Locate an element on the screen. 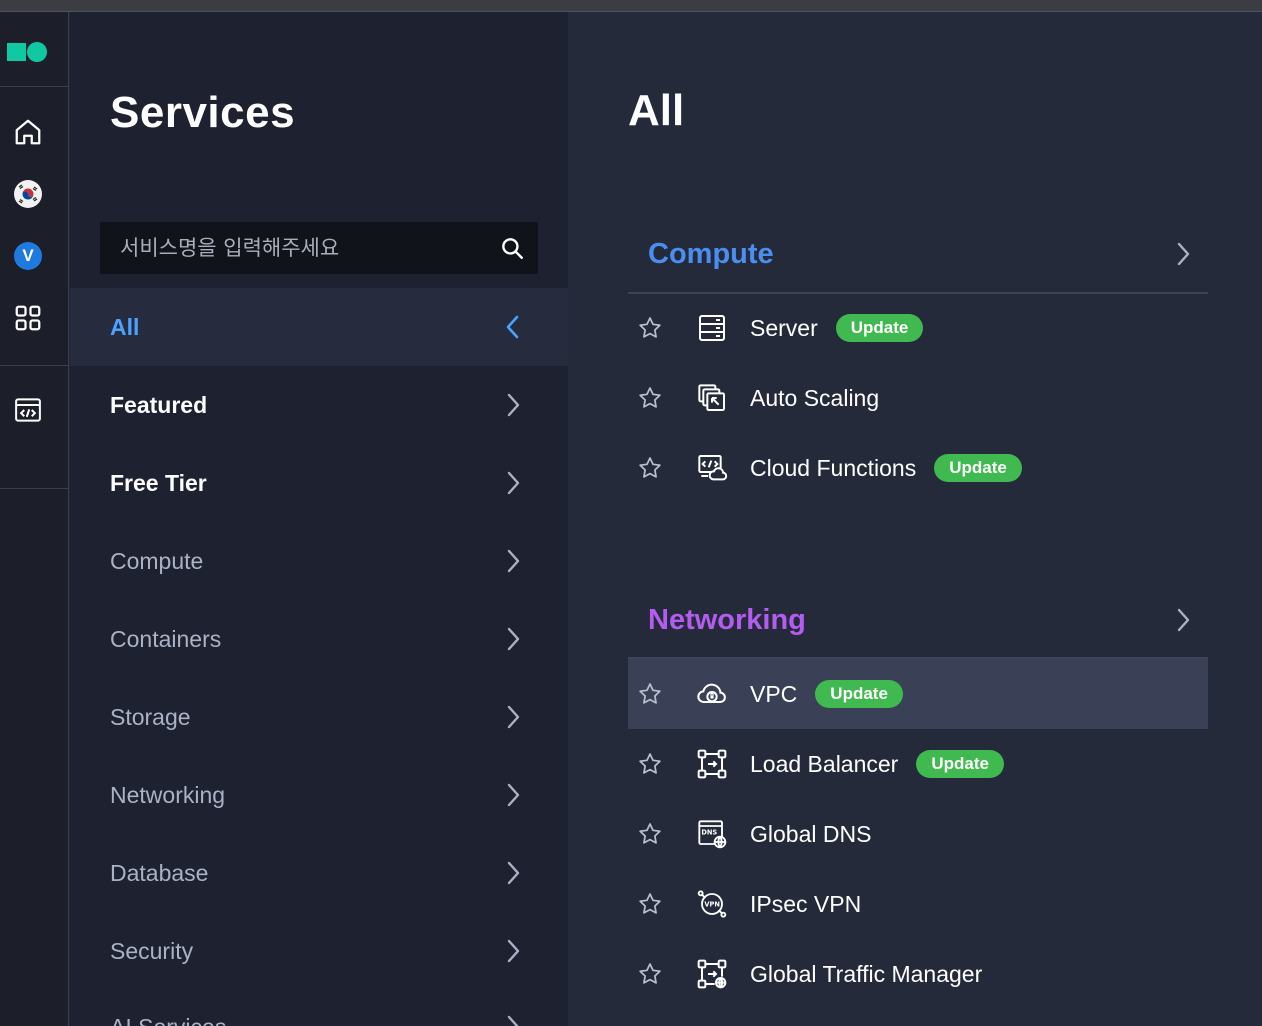 Image resolution: width=1262 pixels, height=1026 pixels. global-traffic-manager-icon is located at coordinates (712, 974).